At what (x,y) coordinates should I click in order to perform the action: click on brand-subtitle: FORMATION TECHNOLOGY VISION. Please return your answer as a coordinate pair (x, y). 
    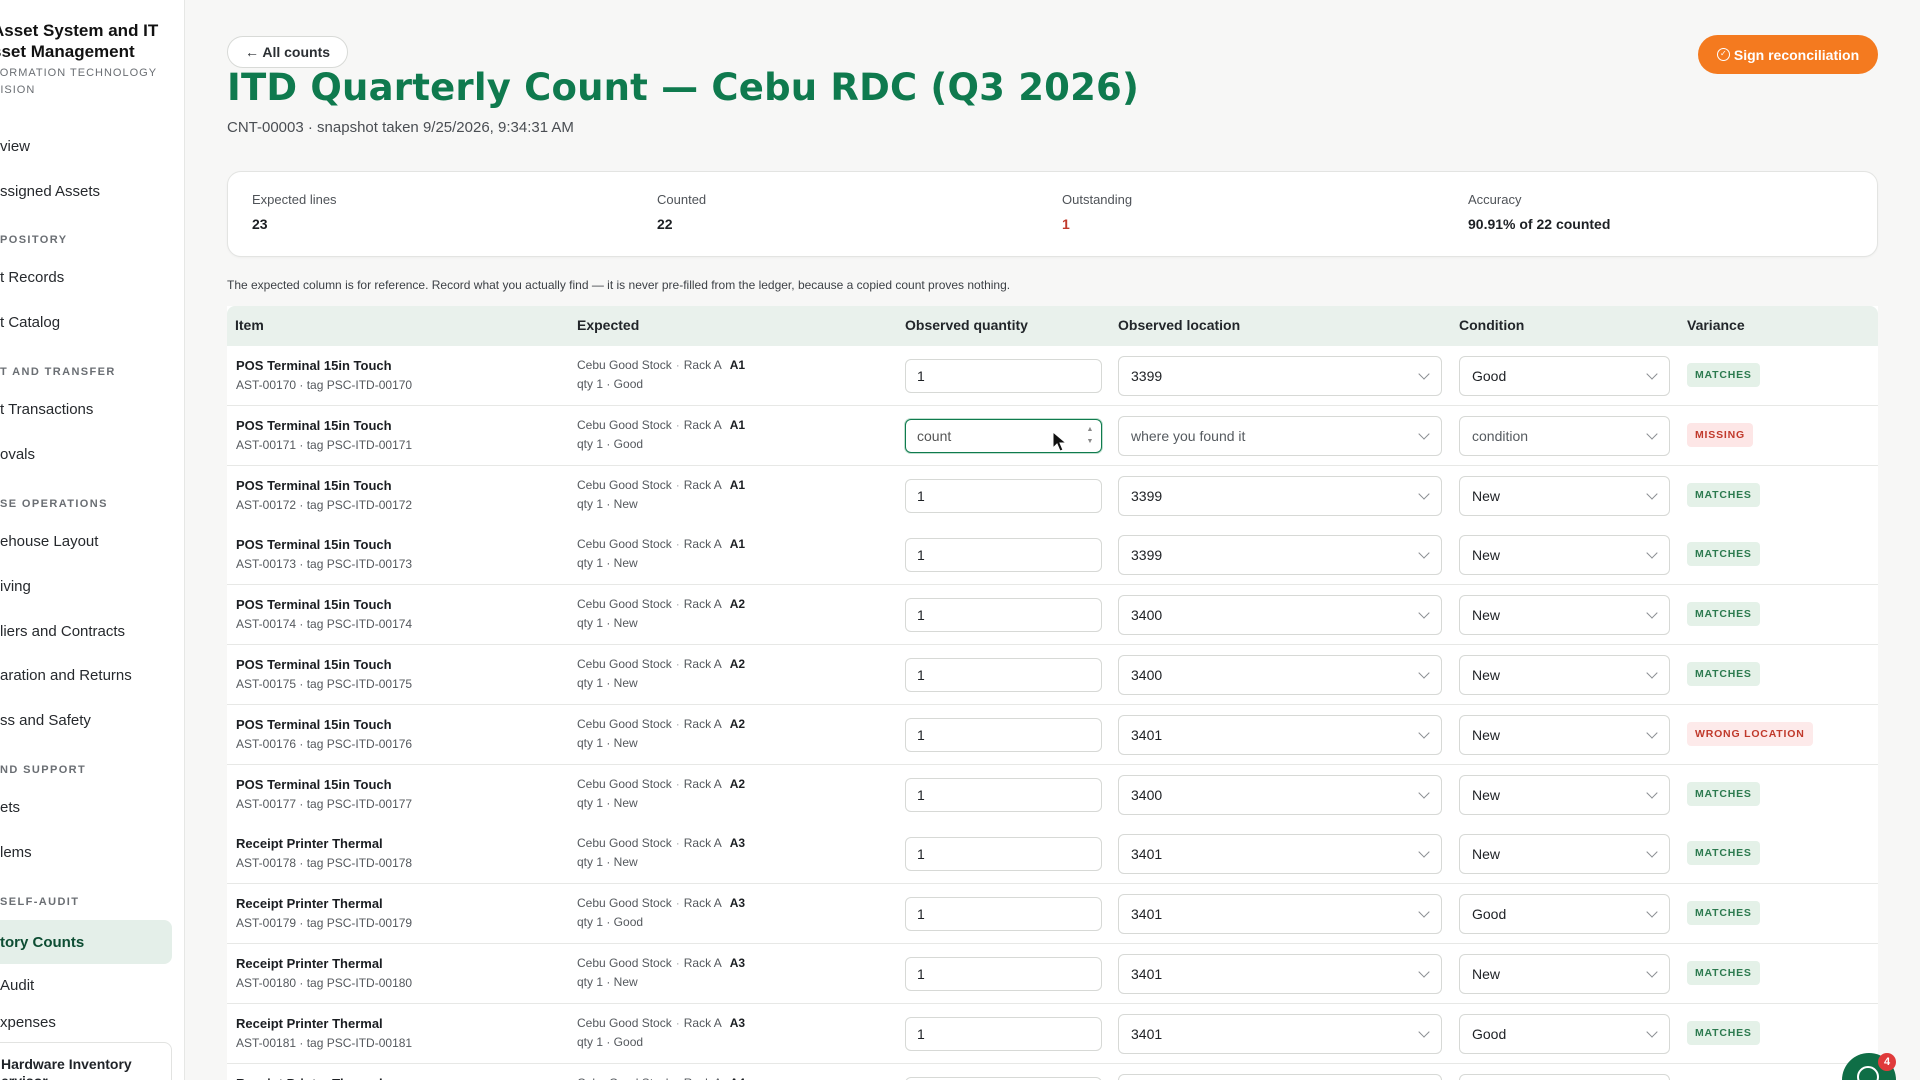
    Looking at the image, I should click on (79, 81).